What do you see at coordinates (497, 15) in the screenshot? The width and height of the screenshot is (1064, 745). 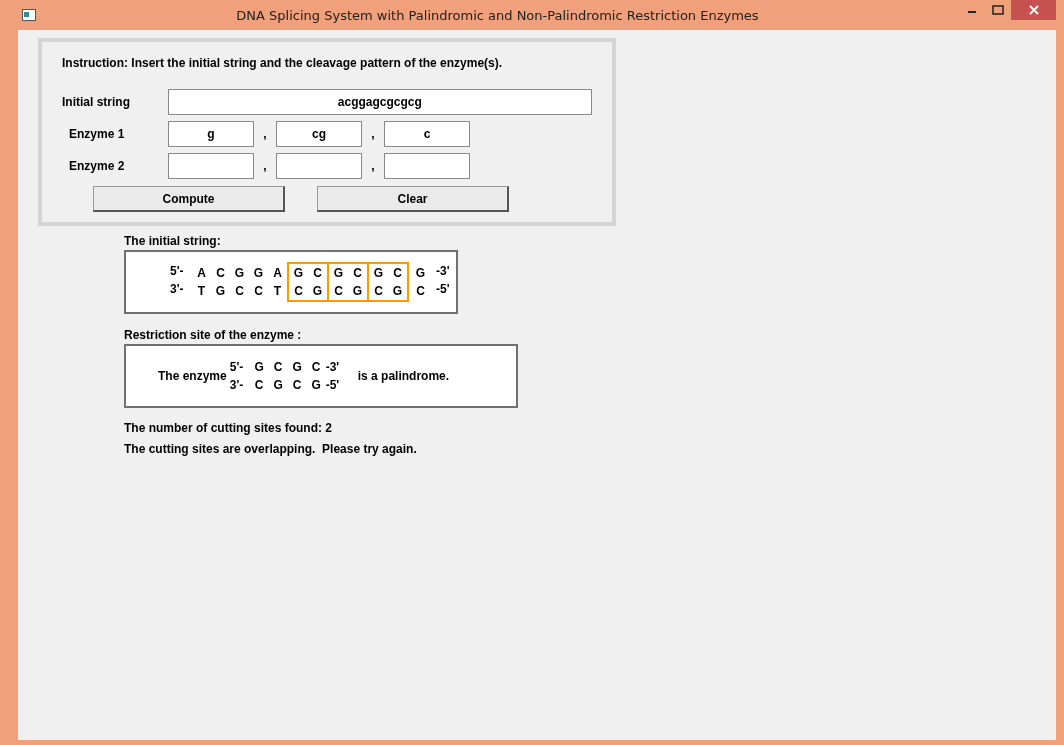 I see `window-title: DNA Splicing System with Palindromic and Non-Palindromic Restriction Enzymes` at bounding box center [497, 15].